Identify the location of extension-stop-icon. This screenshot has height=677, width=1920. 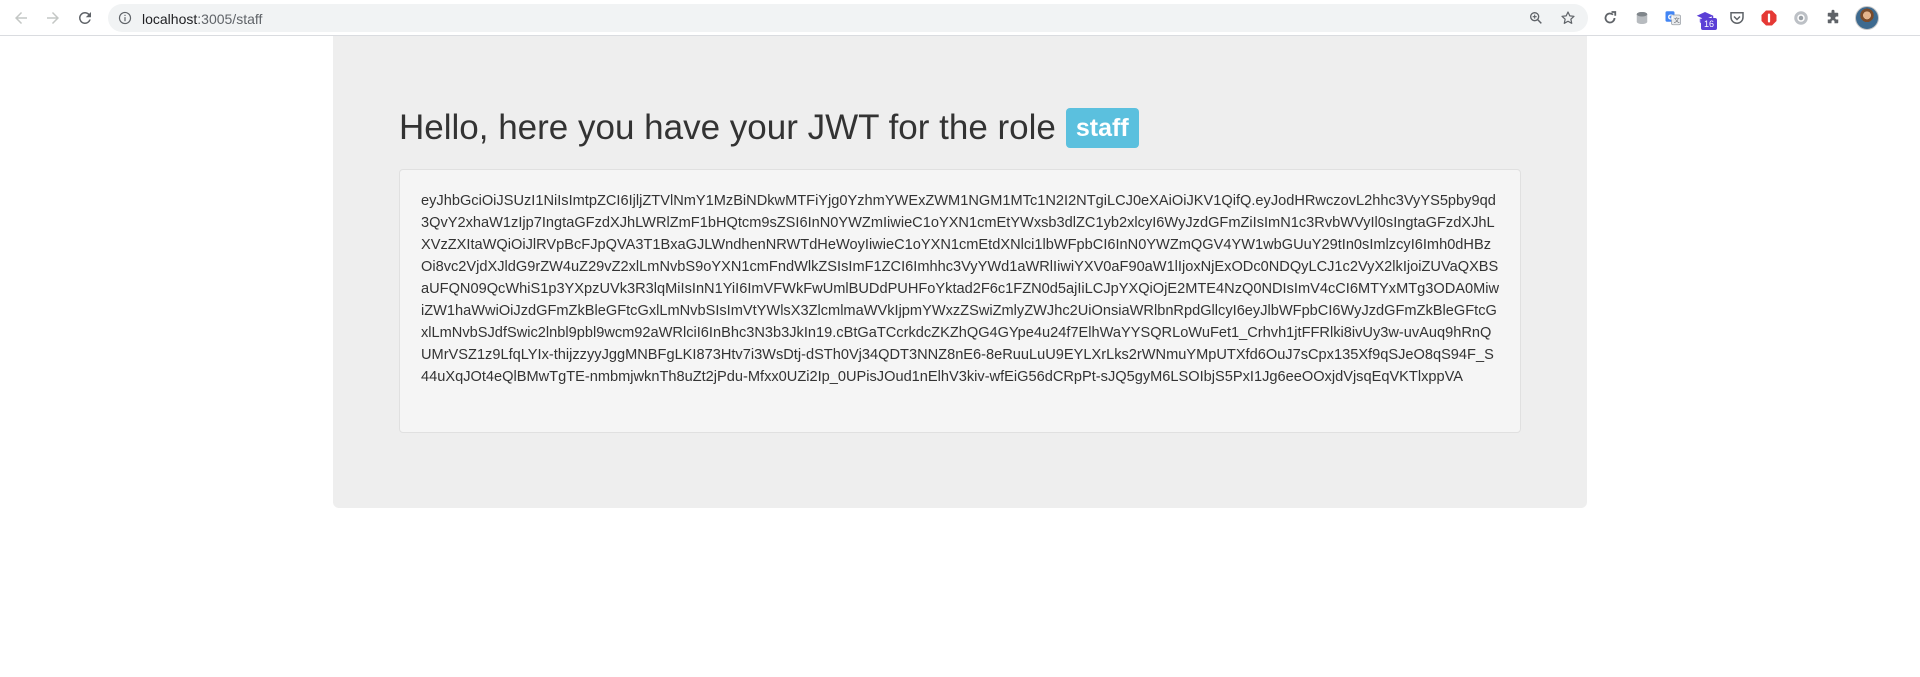
(1769, 18).